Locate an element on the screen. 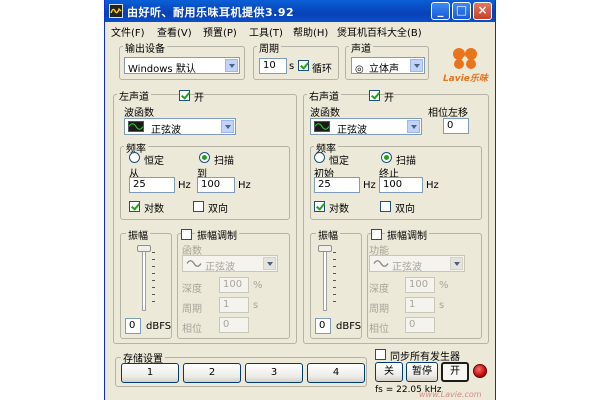  right-amplitude-label: 振幅 is located at coordinates (328, 234).